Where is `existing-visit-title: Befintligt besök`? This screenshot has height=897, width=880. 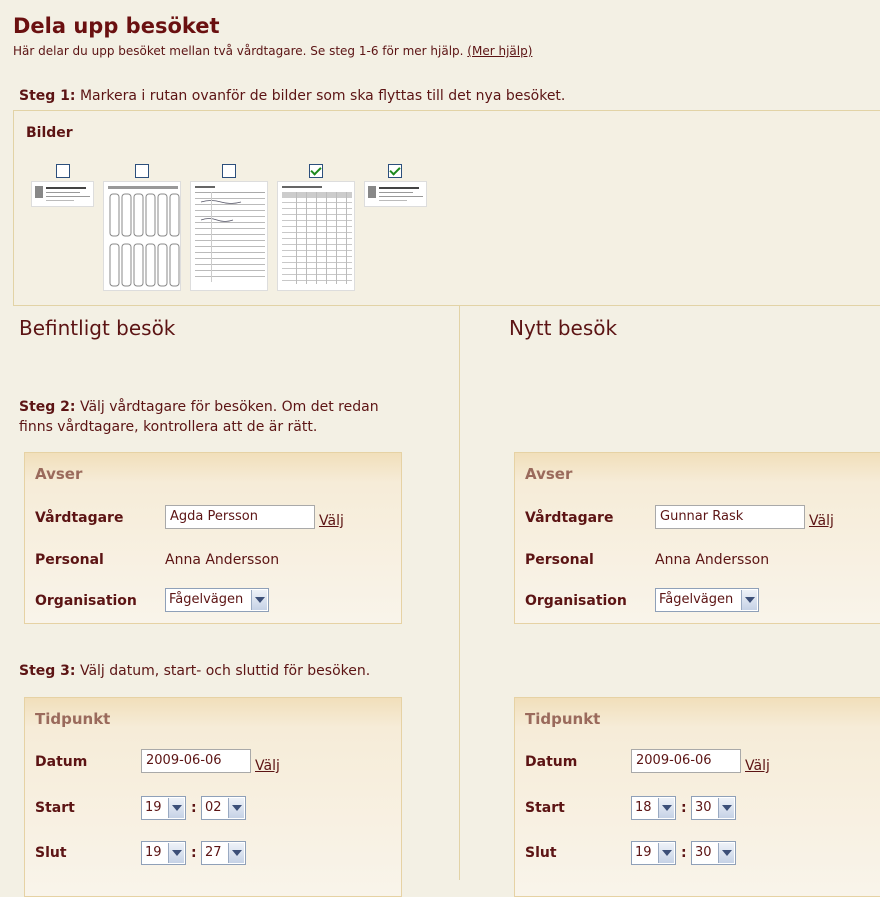
existing-visit-title: Befintligt besök is located at coordinates (97, 328).